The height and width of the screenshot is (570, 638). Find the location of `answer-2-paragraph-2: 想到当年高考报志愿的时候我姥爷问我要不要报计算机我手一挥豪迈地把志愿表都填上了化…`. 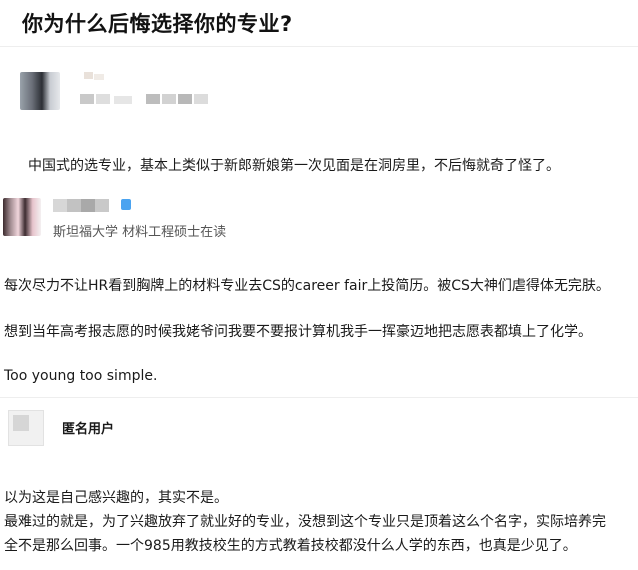

answer-2-paragraph-2: 想到当年高考报志愿的时候我姥爷问我要不要报计算机我手一挥豪迈地把志愿表都填上了化… is located at coordinates (298, 332).